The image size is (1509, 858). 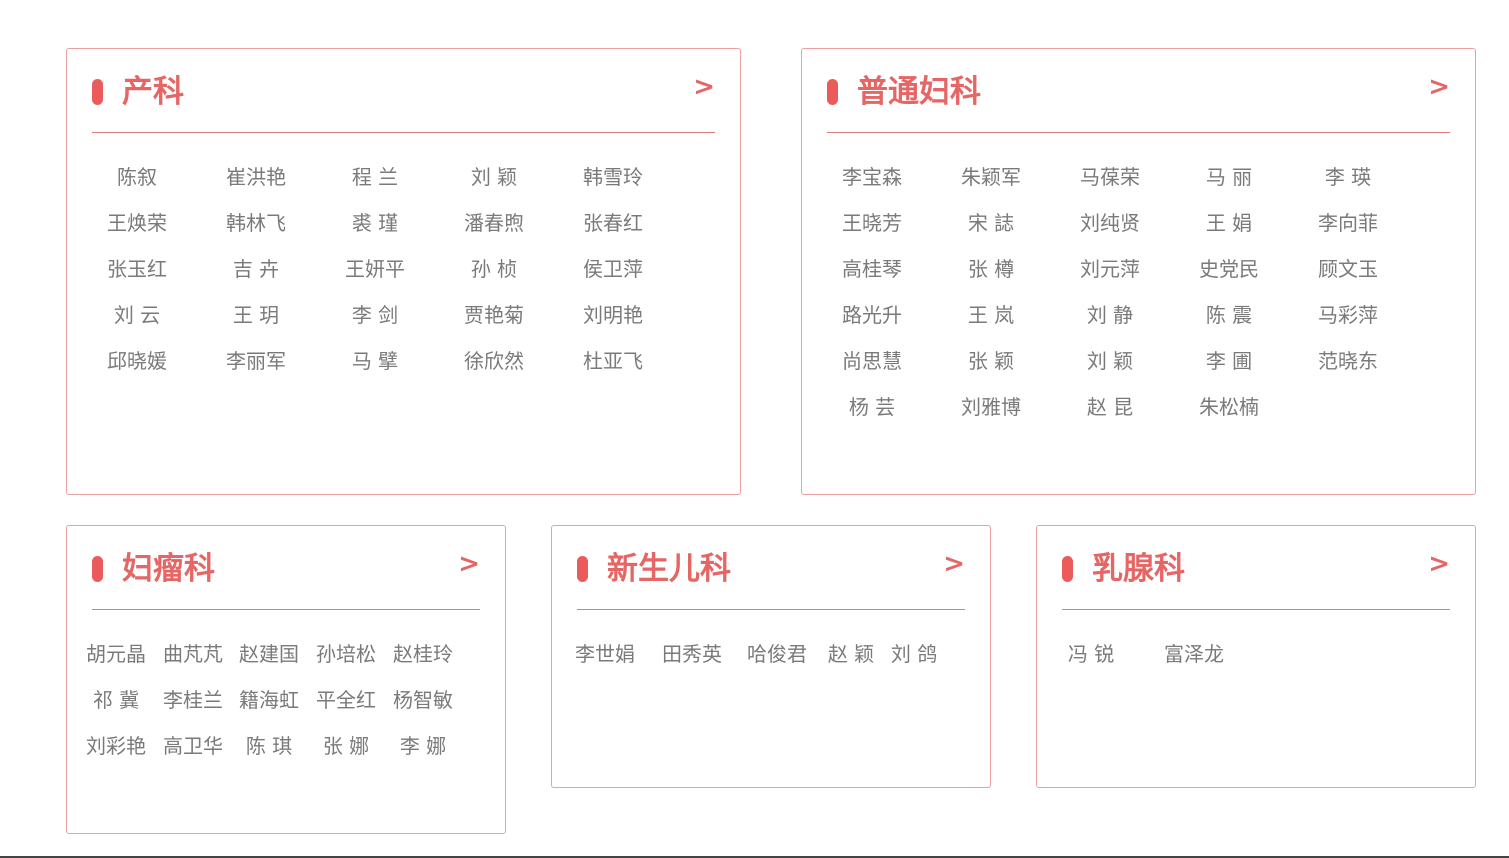 What do you see at coordinates (692, 654) in the screenshot?
I see `doctor-name: 田秀英` at bounding box center [692, 654].